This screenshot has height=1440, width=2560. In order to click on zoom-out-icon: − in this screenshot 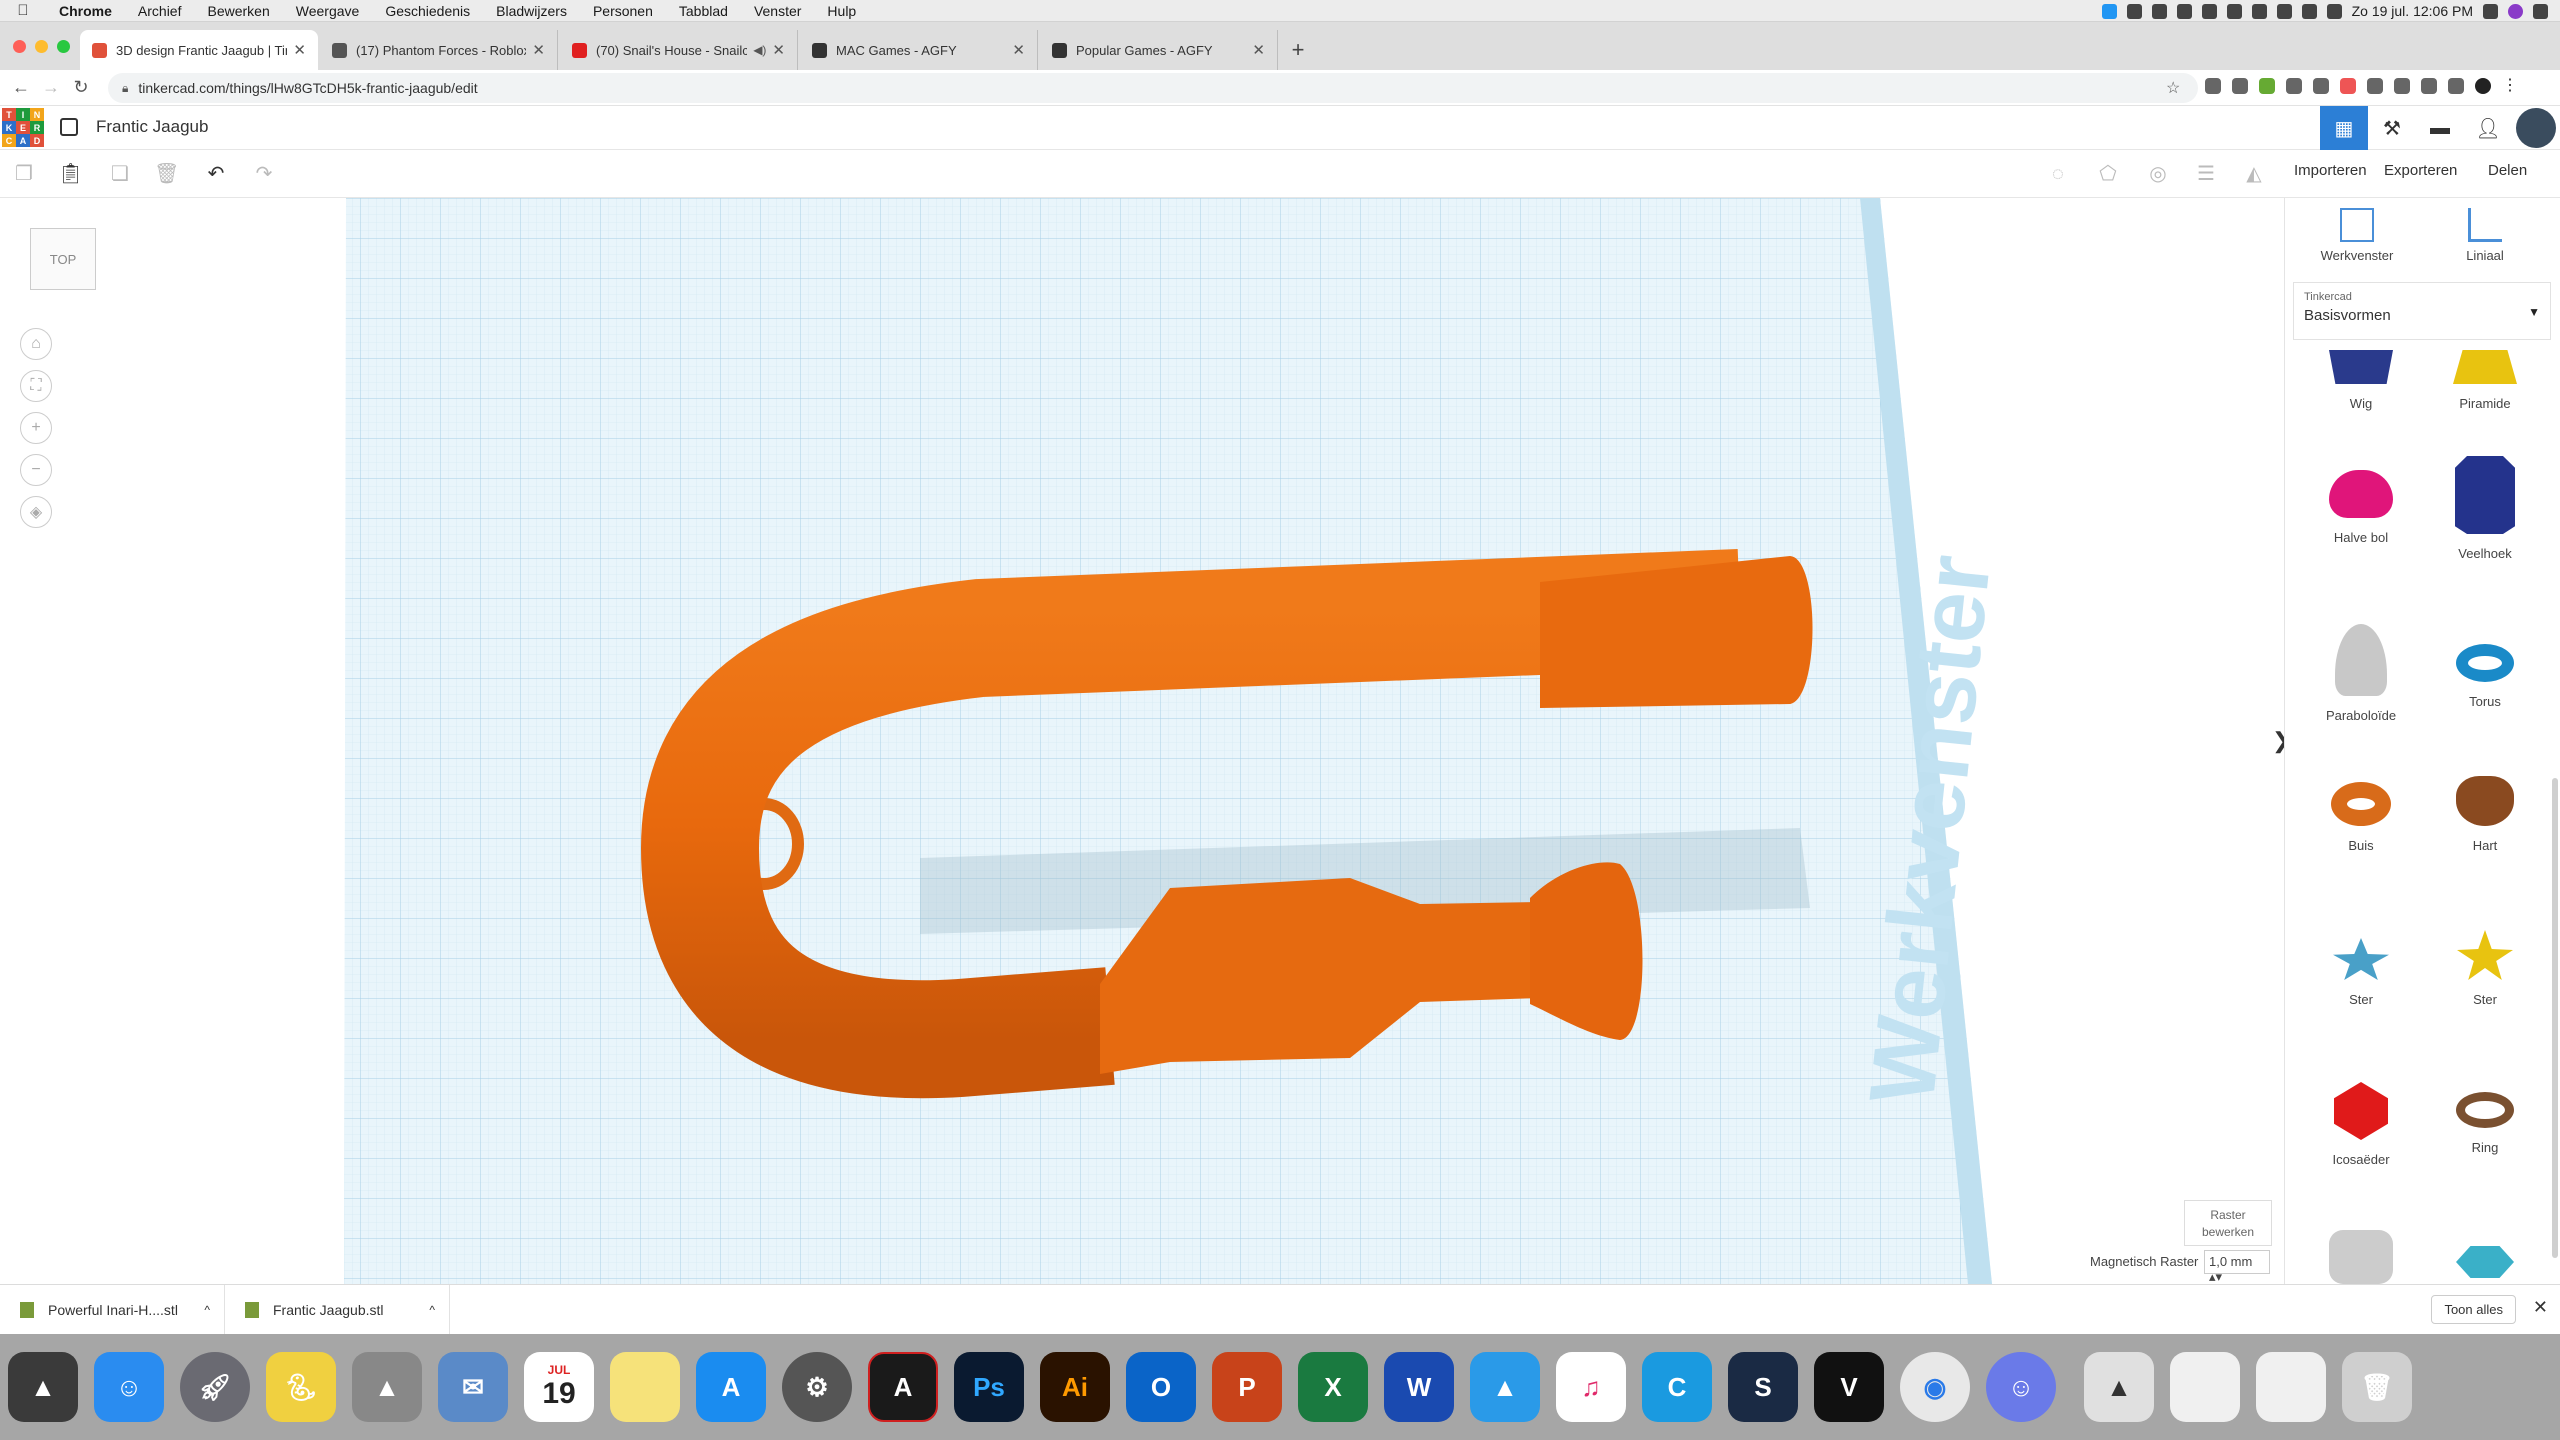, I will do `click(36, 470)`.